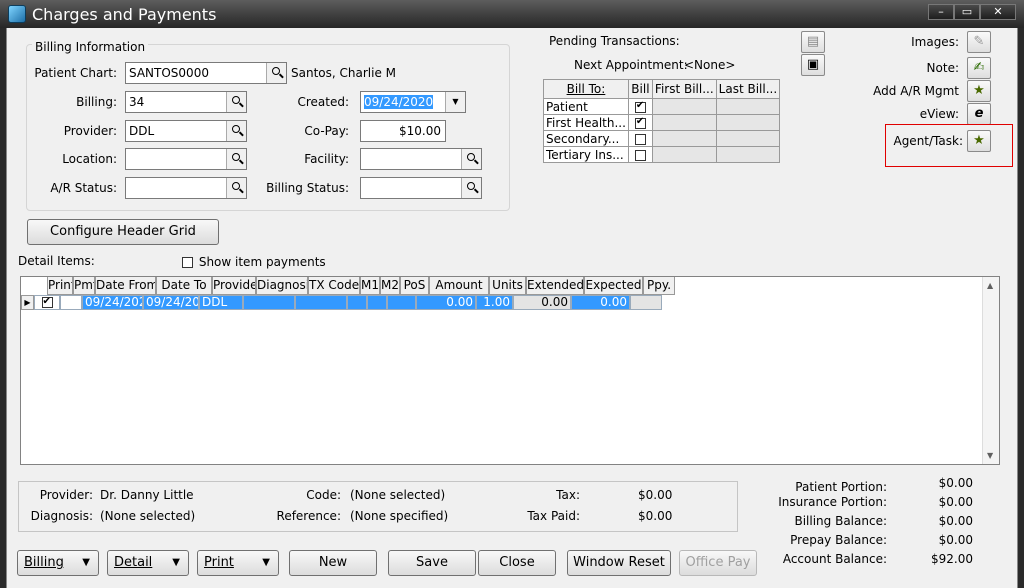  Describe the element at coordinates (61, 516) in the screenshot. I see `summary-diagnosis-label: Diagnosis:` at that location.